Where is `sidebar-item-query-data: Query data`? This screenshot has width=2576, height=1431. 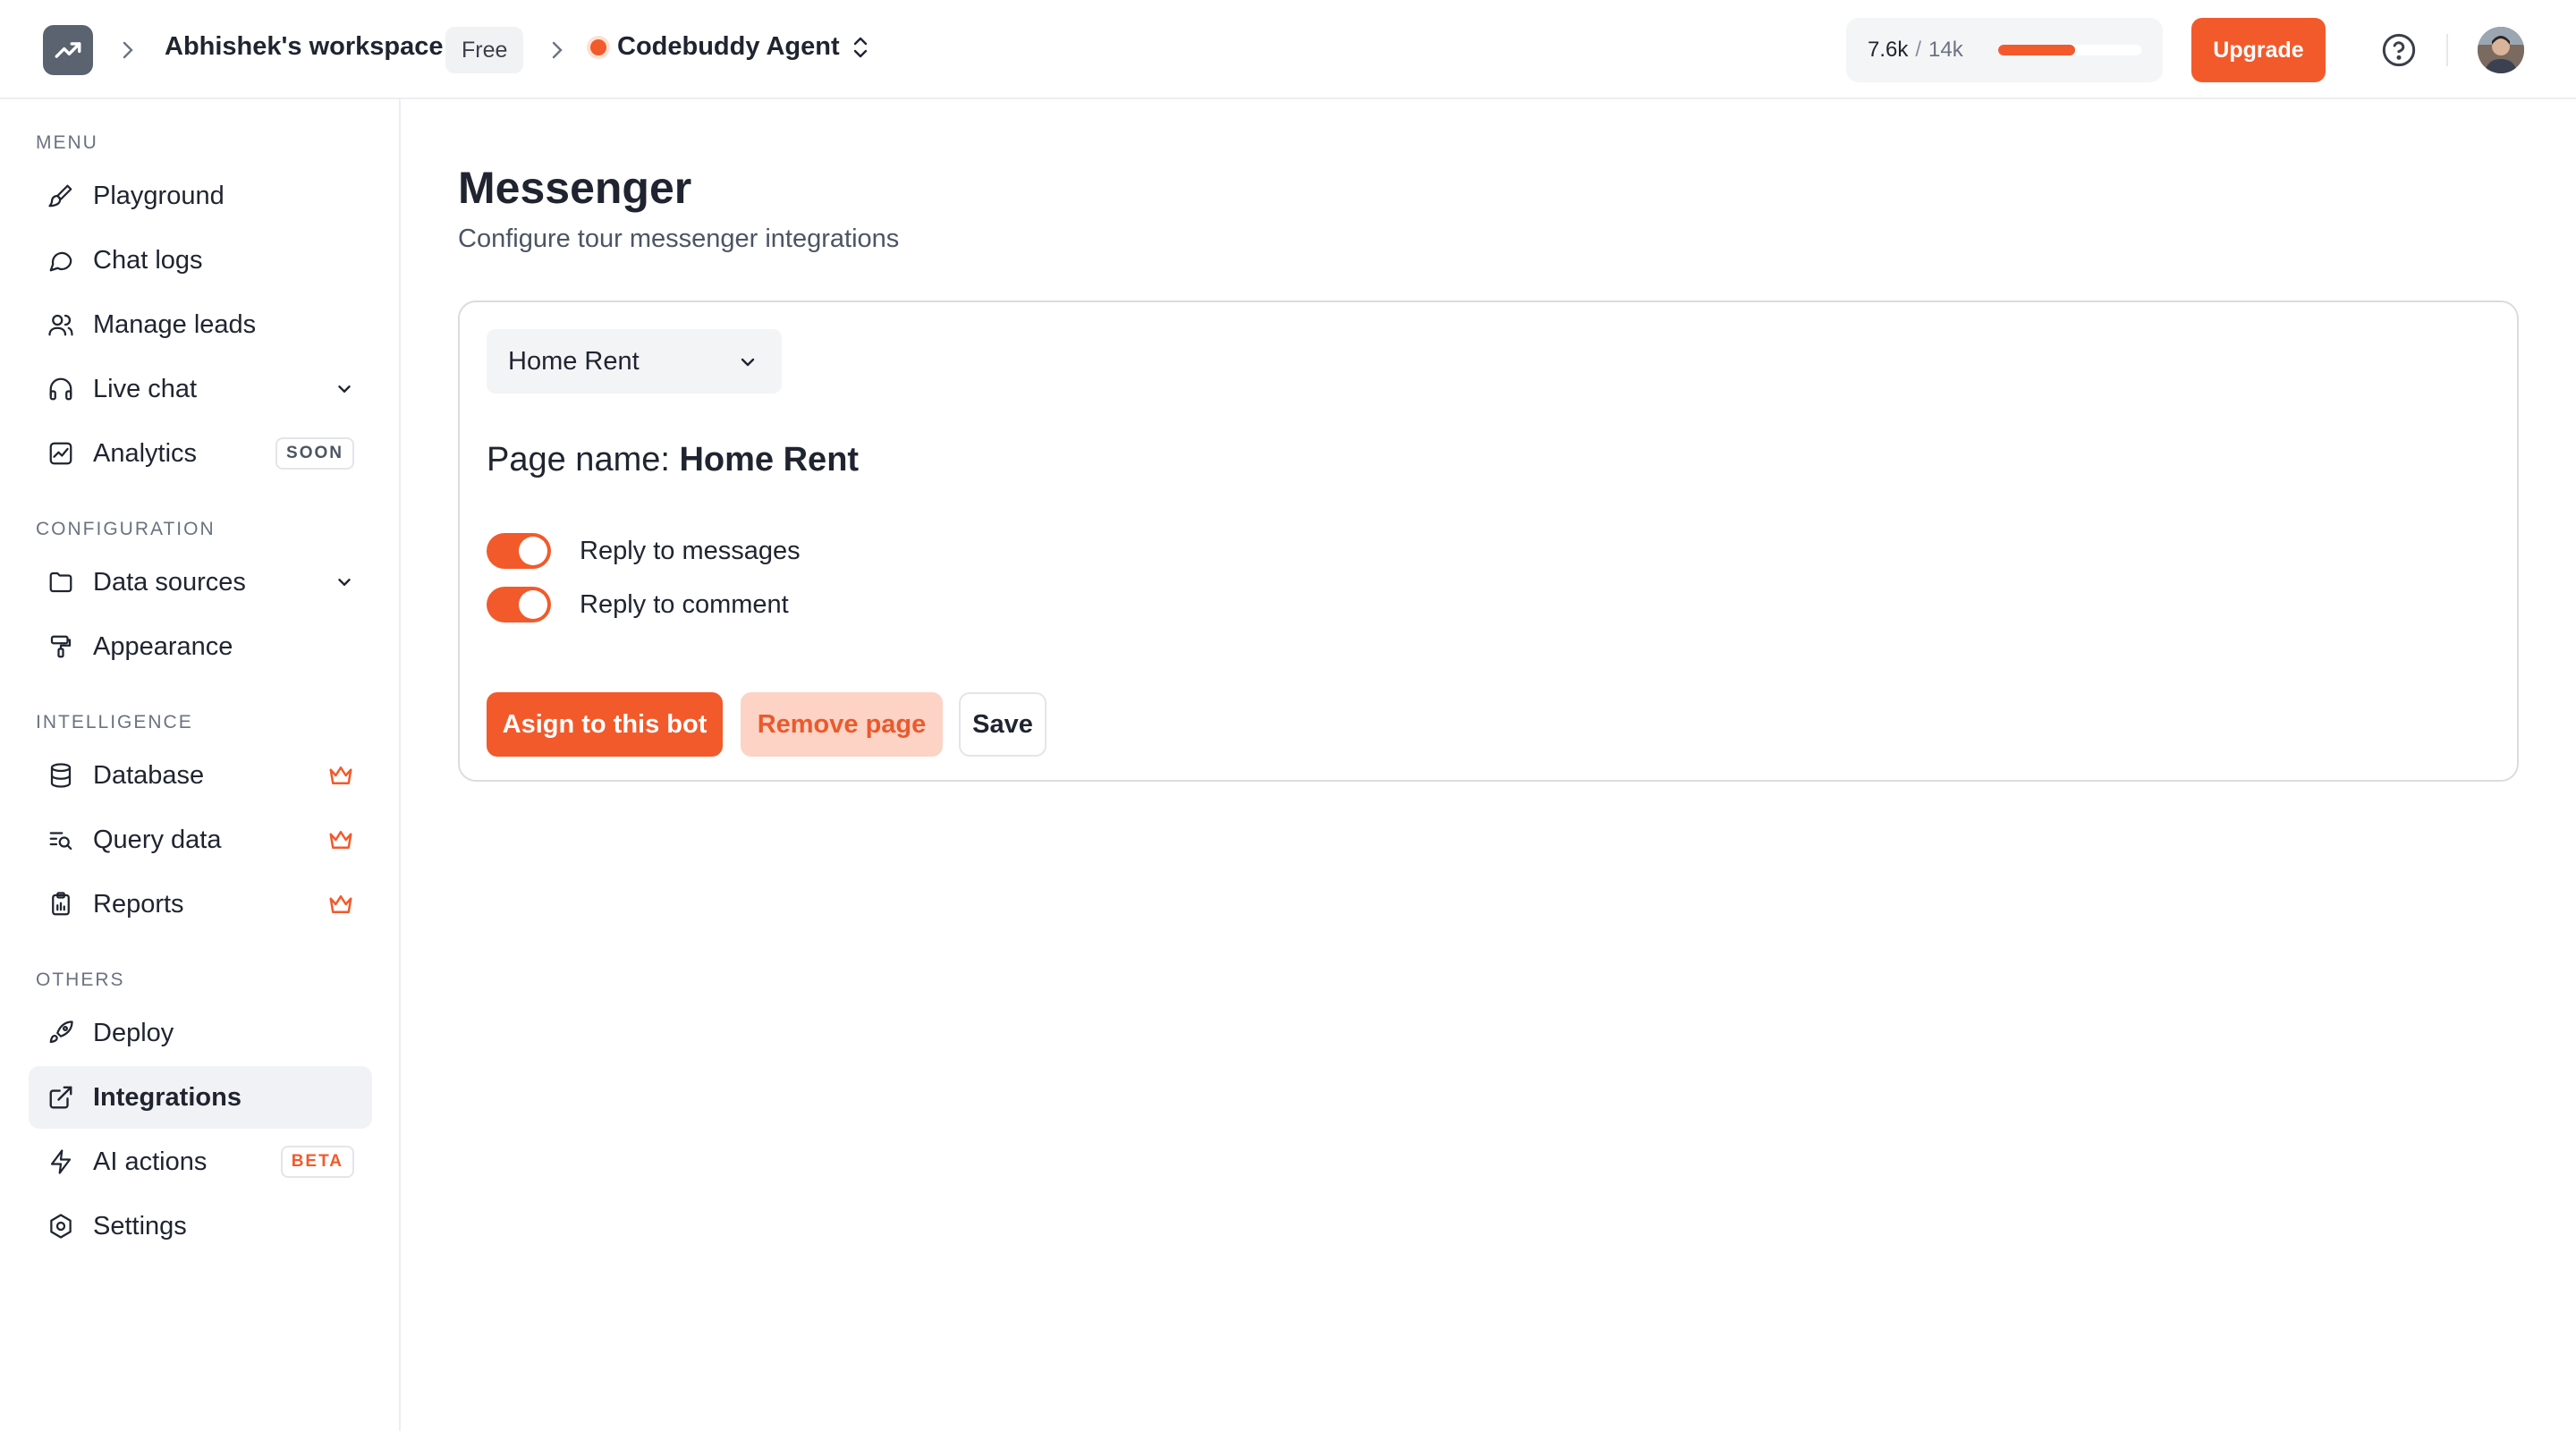 sidebar-item-query-data: Query data is located at coordinates (200, 840).